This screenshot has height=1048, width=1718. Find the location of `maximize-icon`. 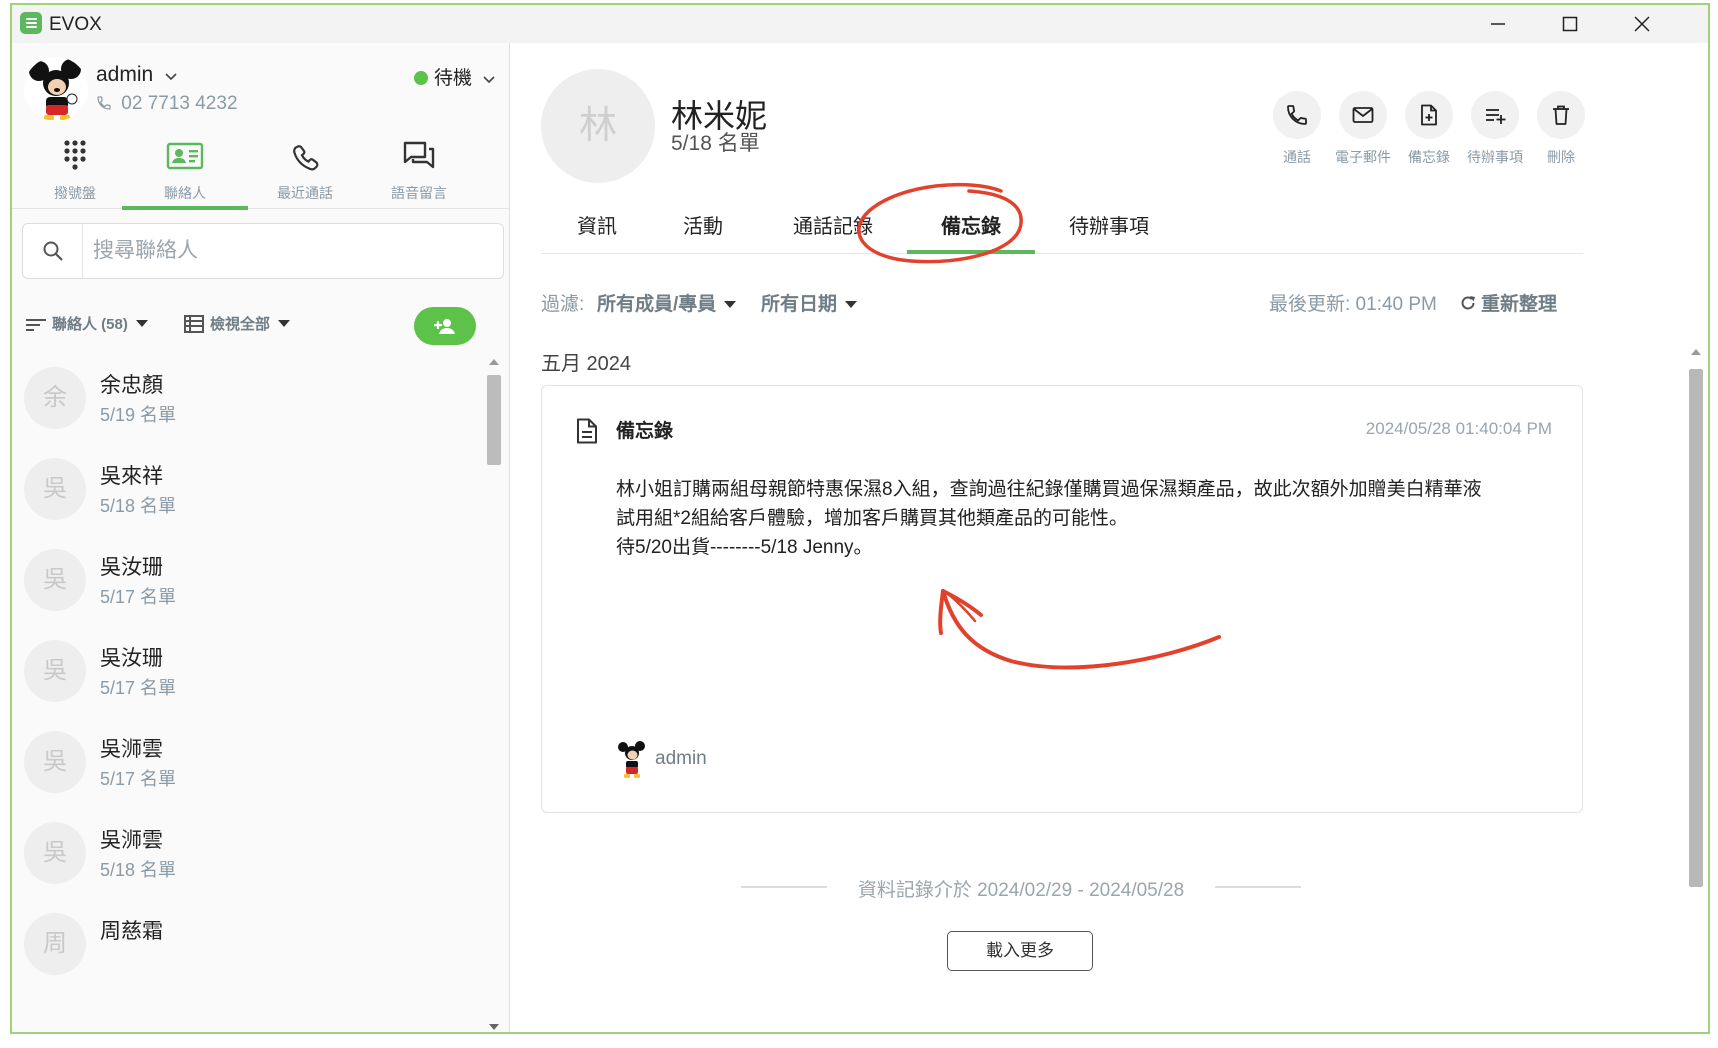

maximize-icon is located at coordinates (1570, 24).